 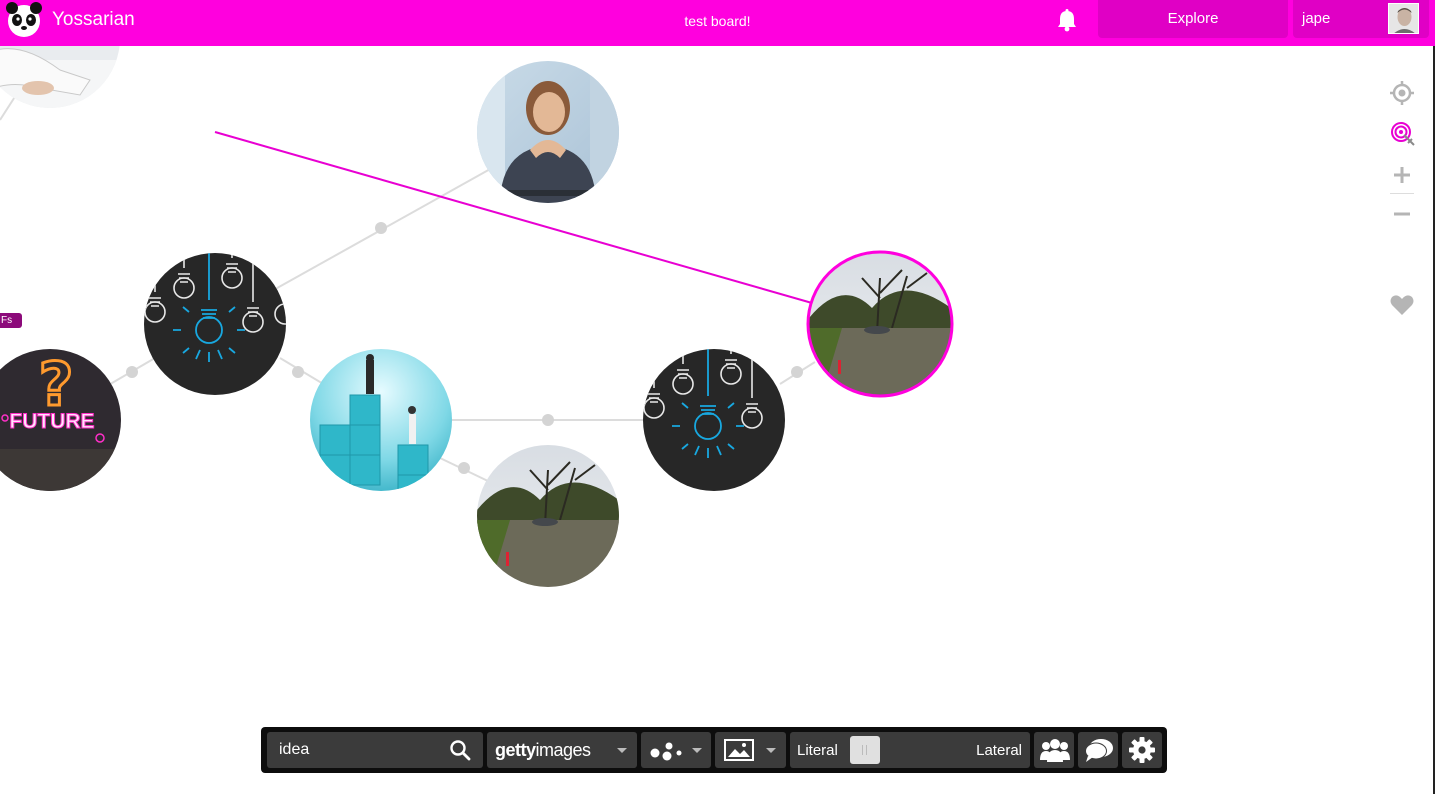 I want to click on idea-node-future: ? FUTURE, so click(x=60, y=420).